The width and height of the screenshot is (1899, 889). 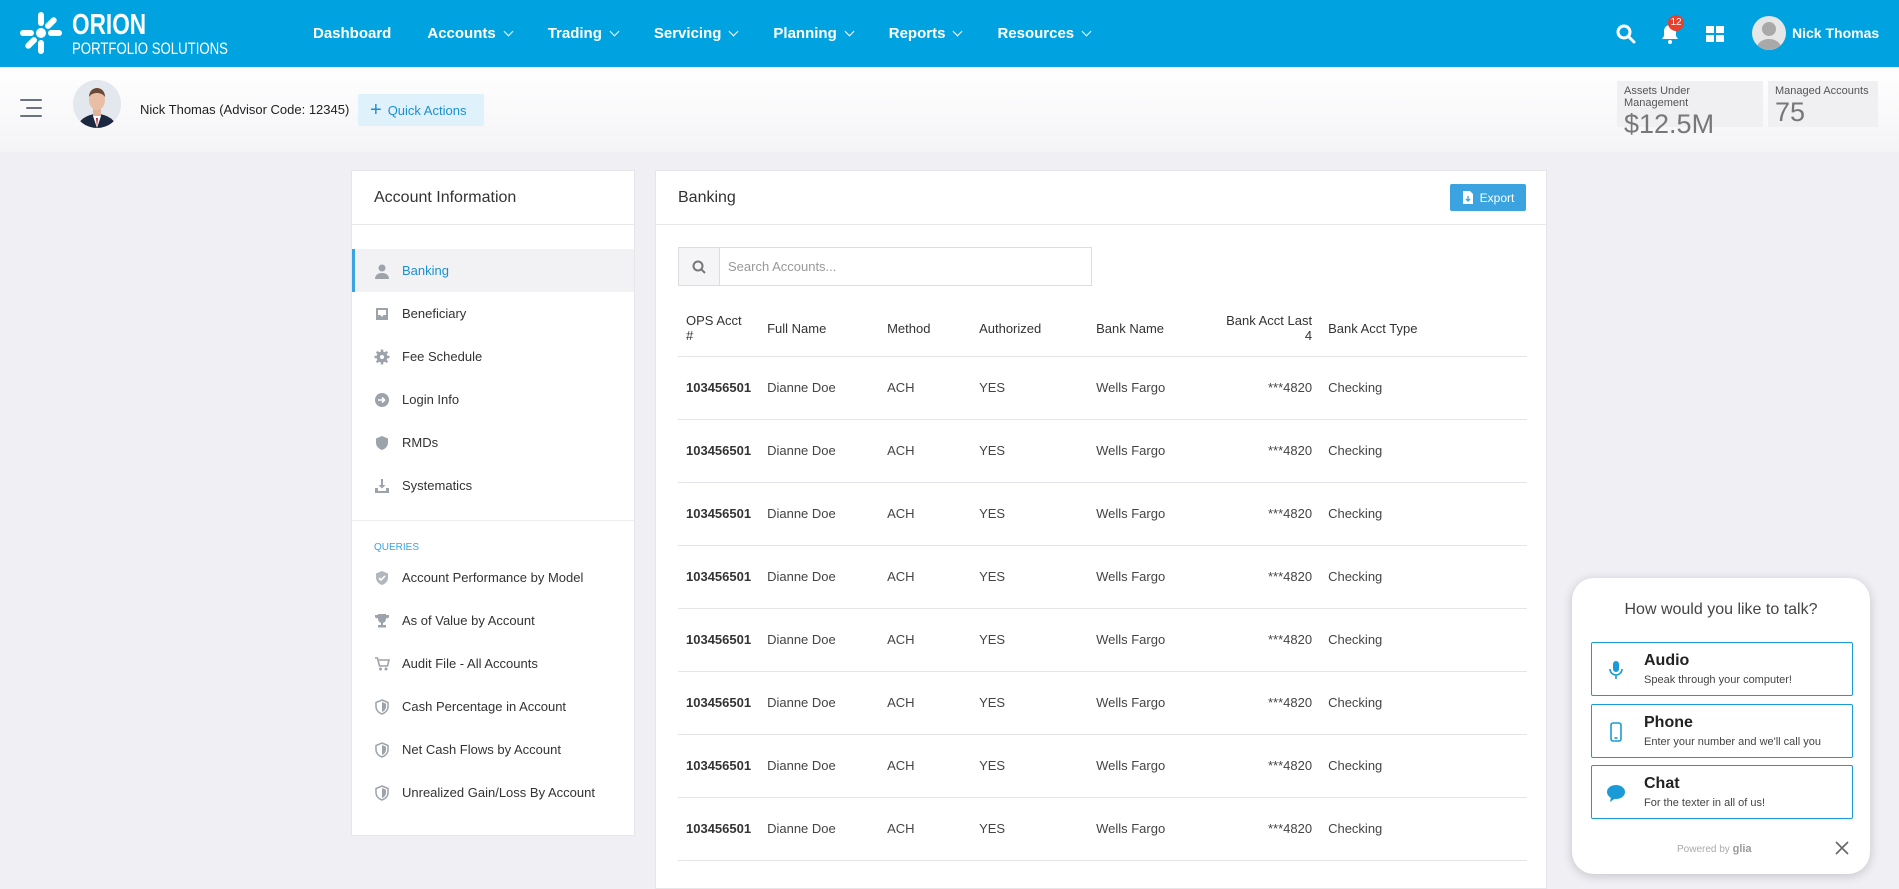 I want to click on nav-accounts: Accounts, so click(x=470, y=33).